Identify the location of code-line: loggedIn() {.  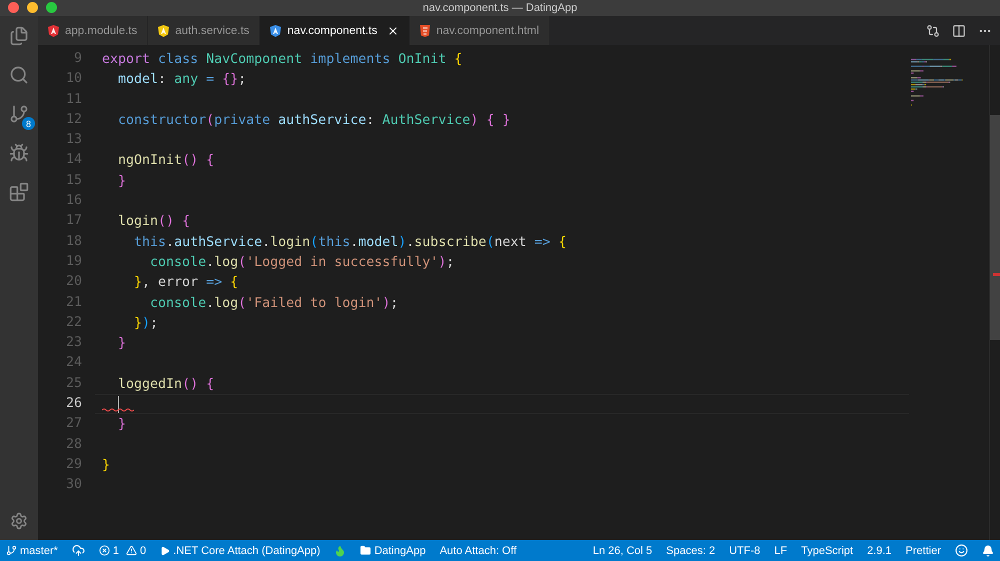
(165, 384).